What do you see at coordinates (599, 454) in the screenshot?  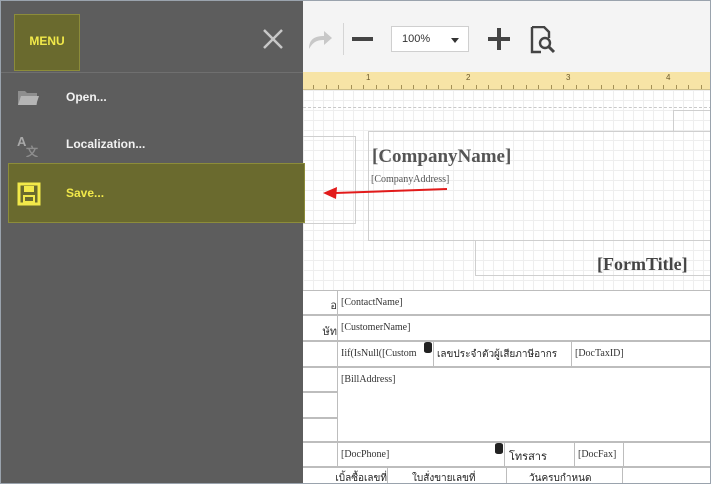 I see `doc-fax-cell: [DocFax]` at bounding box center [599, 454].